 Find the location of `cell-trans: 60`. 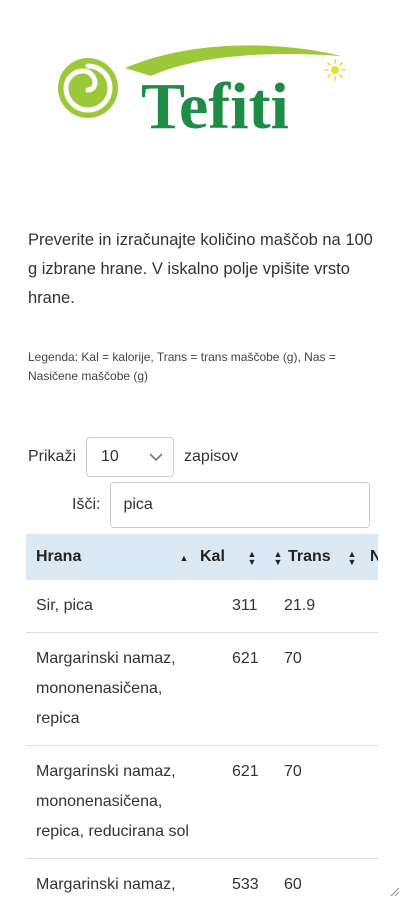

cell-trans: 60 is located at coordinates (293, 884).